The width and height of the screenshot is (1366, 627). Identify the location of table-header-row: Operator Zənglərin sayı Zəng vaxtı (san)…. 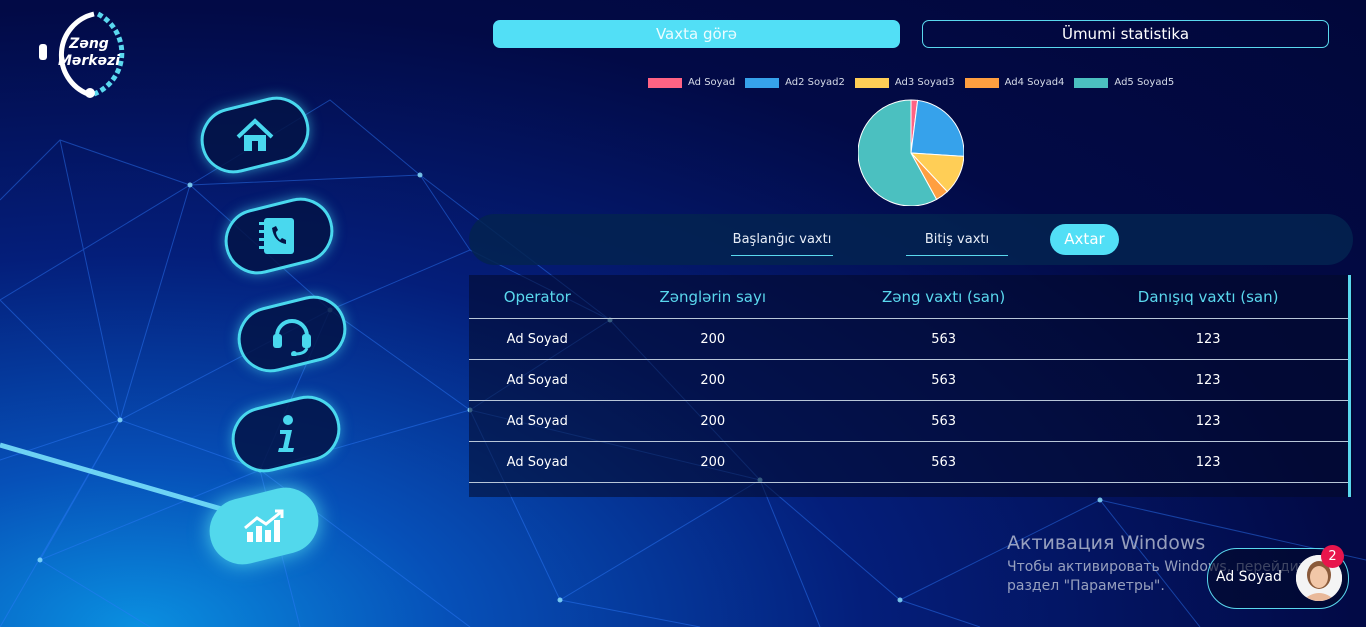
(909, 297).